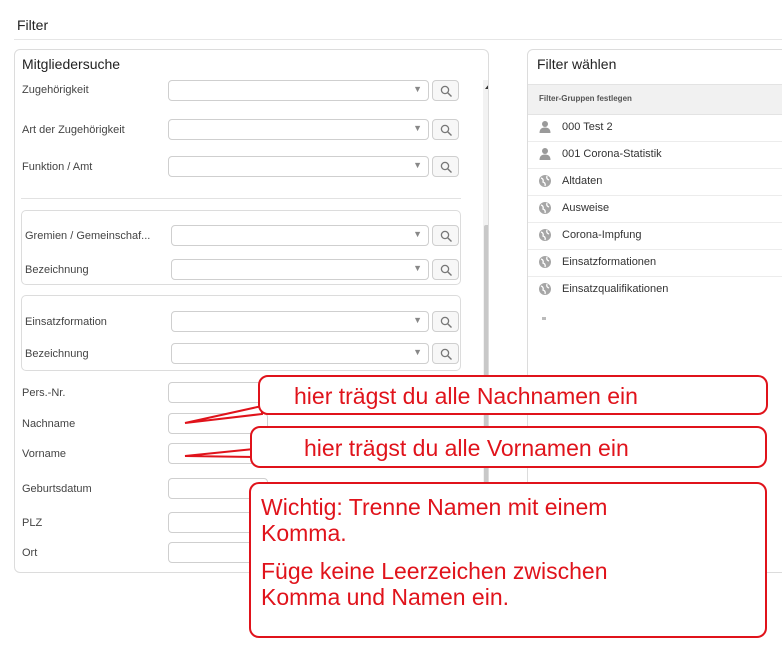  What do you see at coordinates (219, 453) in the screenshot?
I see `firstname-pointer` at bounding box center [219, 453].